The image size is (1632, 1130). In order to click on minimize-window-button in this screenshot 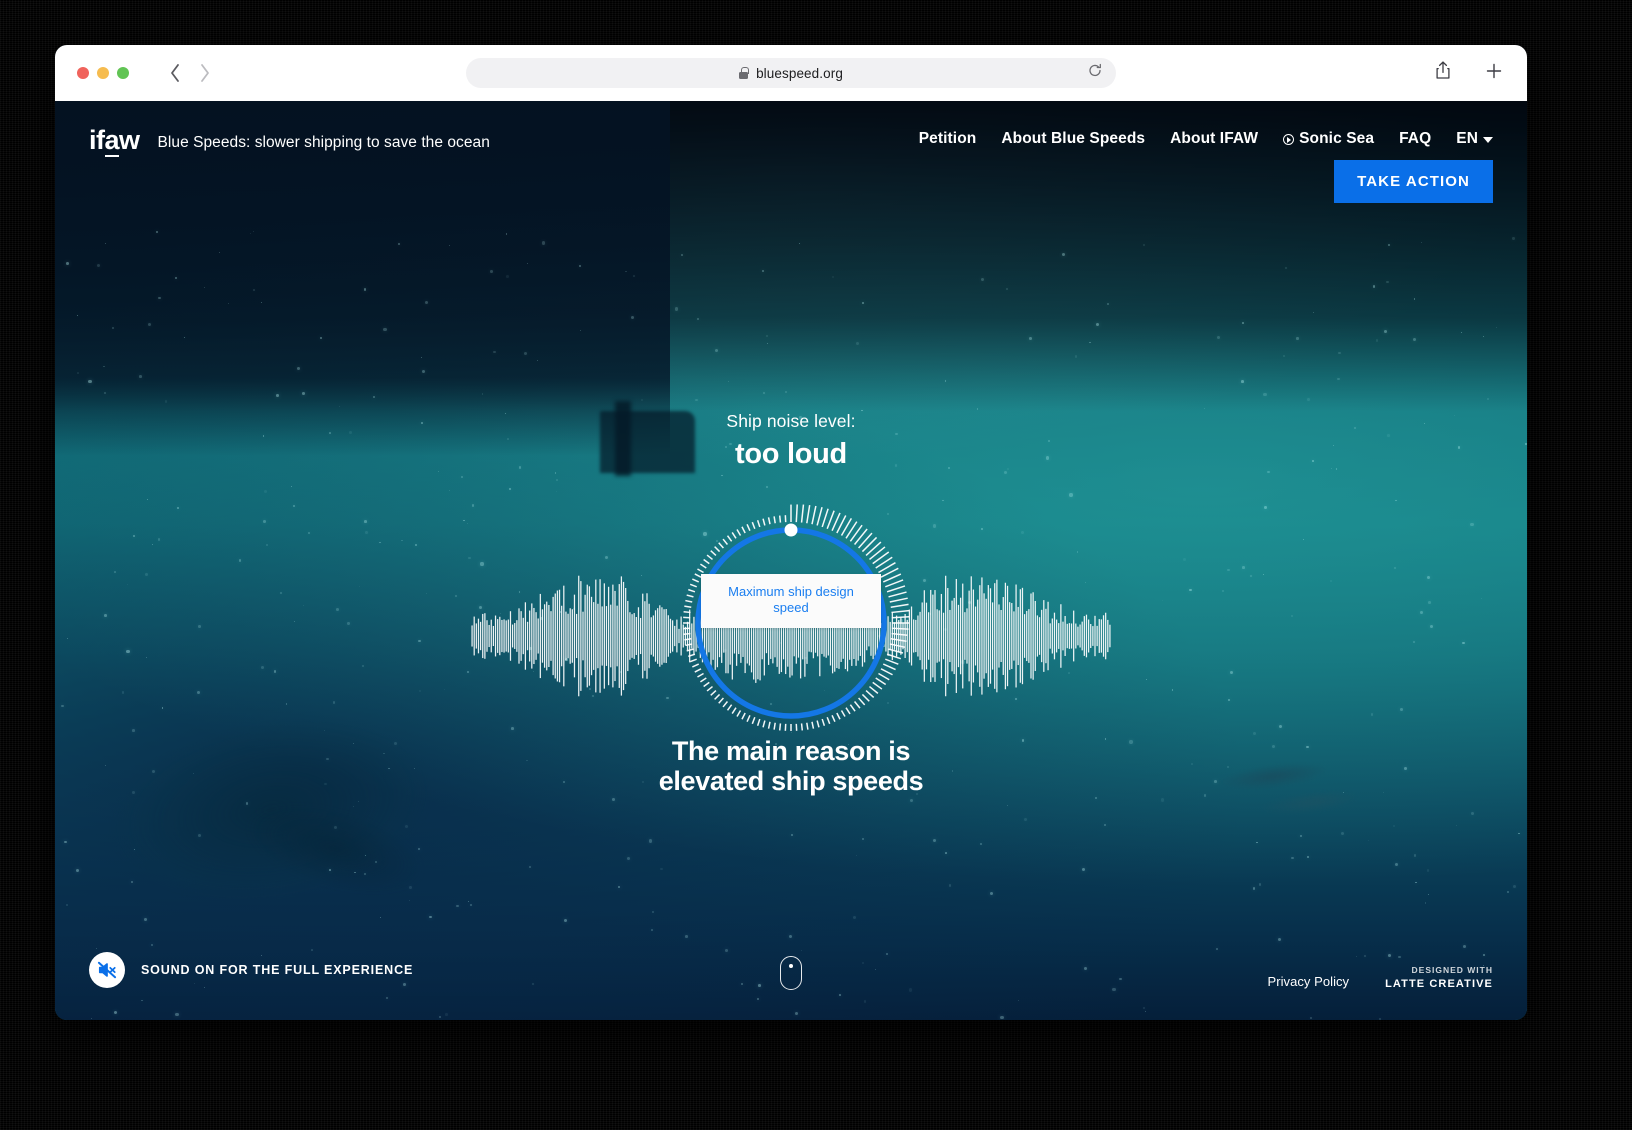, I will do `click(103, 73)`.